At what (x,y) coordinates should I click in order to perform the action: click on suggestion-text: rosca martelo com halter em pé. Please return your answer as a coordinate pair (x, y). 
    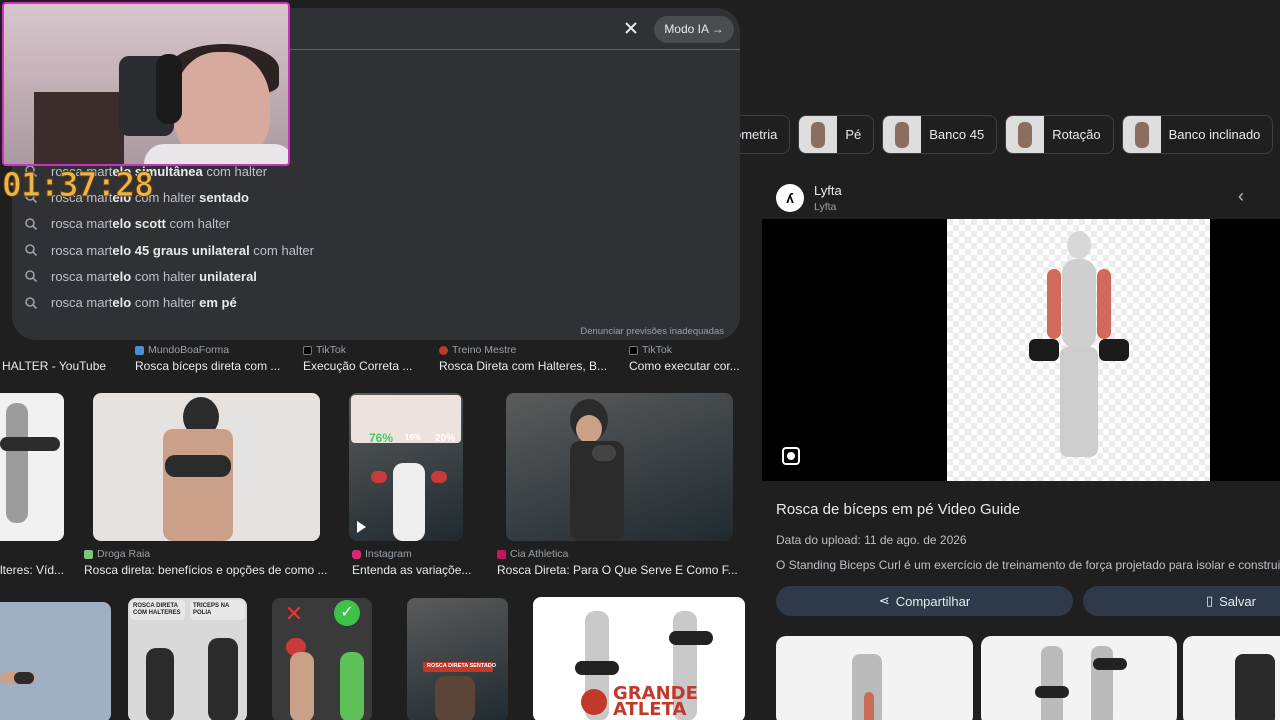
    Looking at the image, I should click on (144, 302).